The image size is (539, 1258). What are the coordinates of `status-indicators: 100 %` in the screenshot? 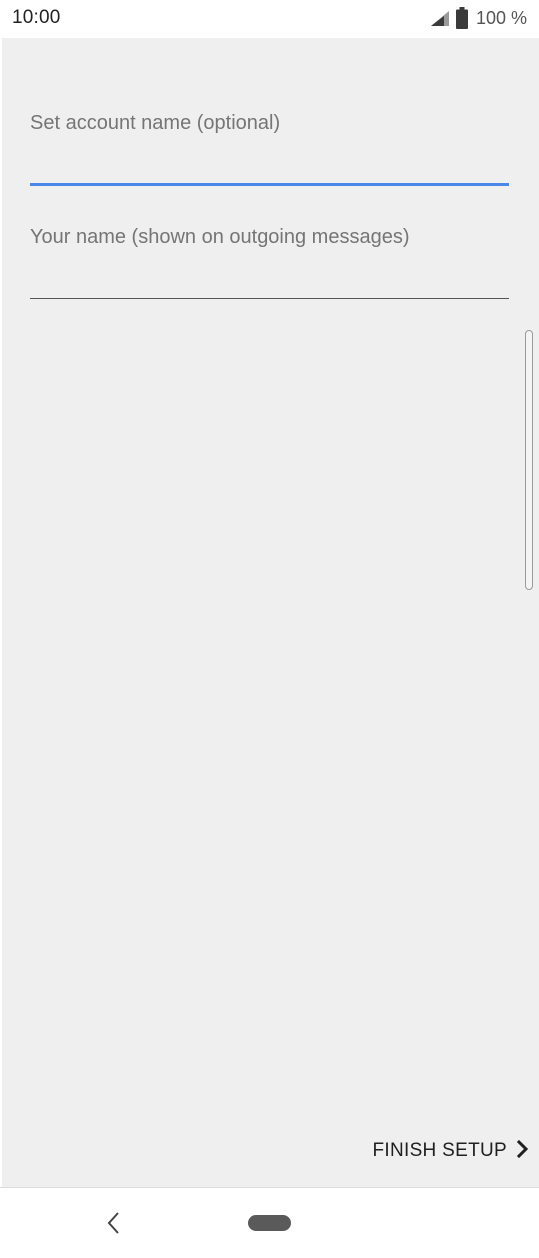 It's located at (478, 18).